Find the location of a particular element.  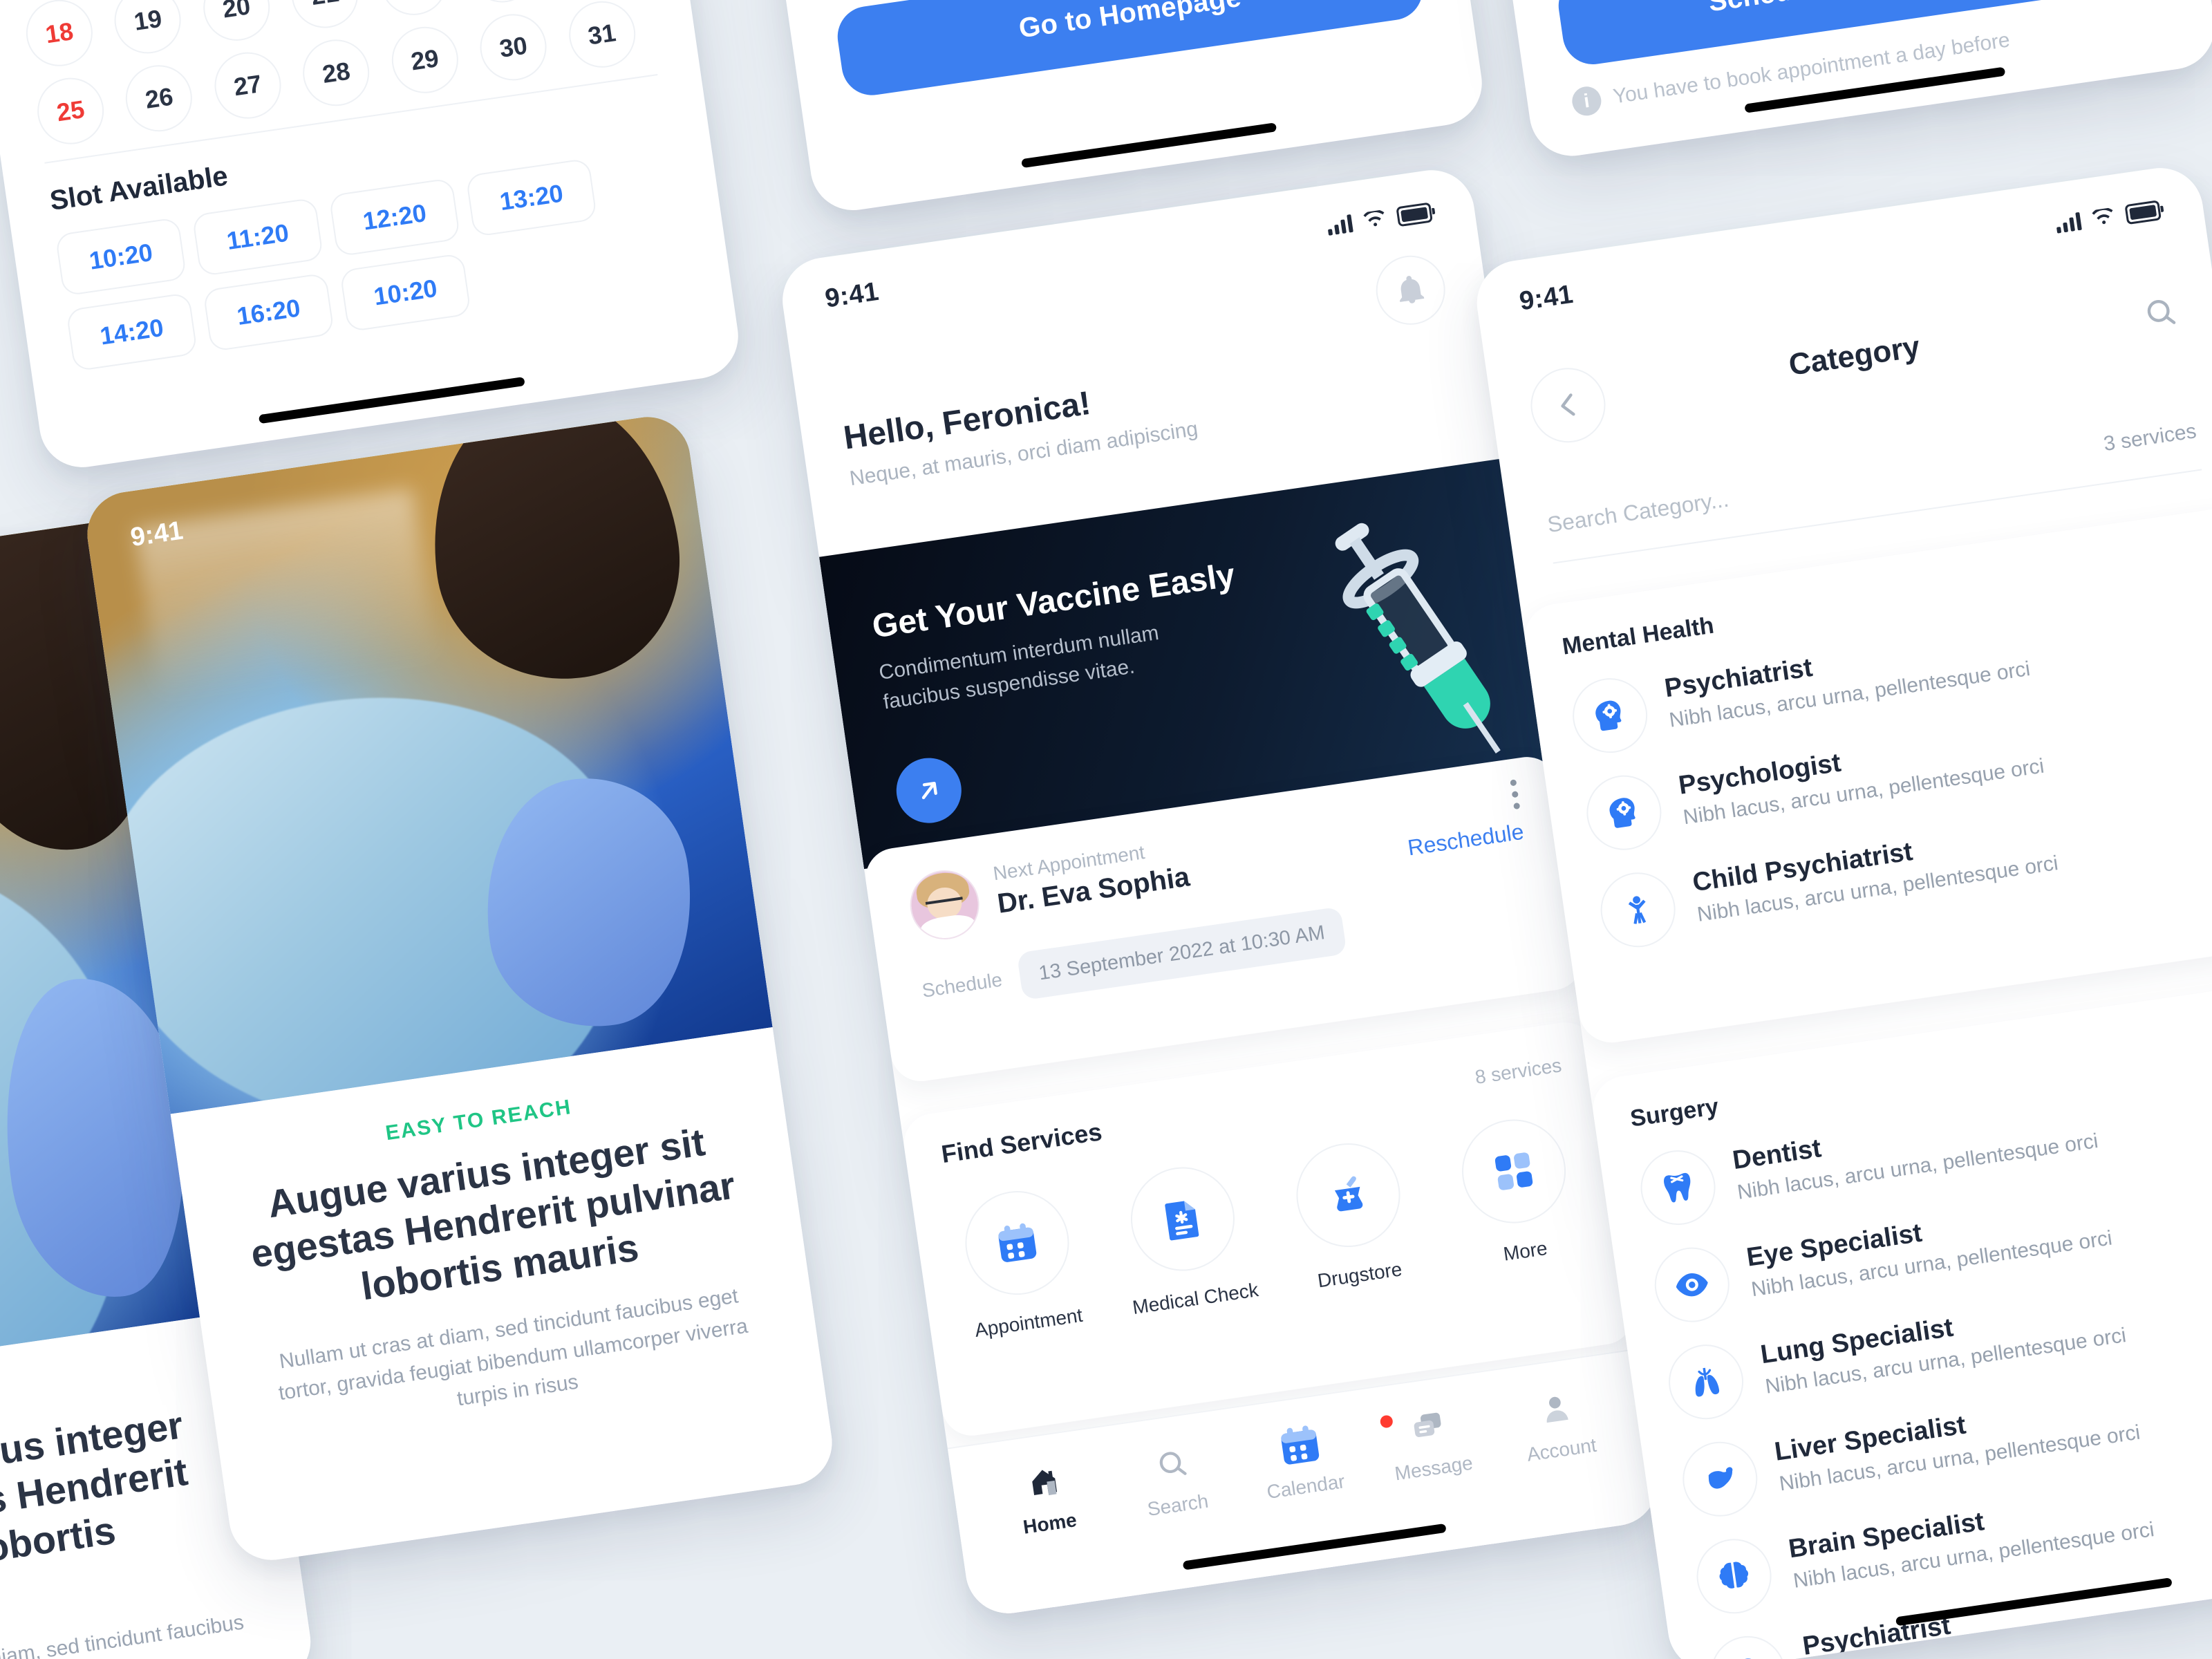

time-slot: 12:20 is located at coordinates (394, 217).